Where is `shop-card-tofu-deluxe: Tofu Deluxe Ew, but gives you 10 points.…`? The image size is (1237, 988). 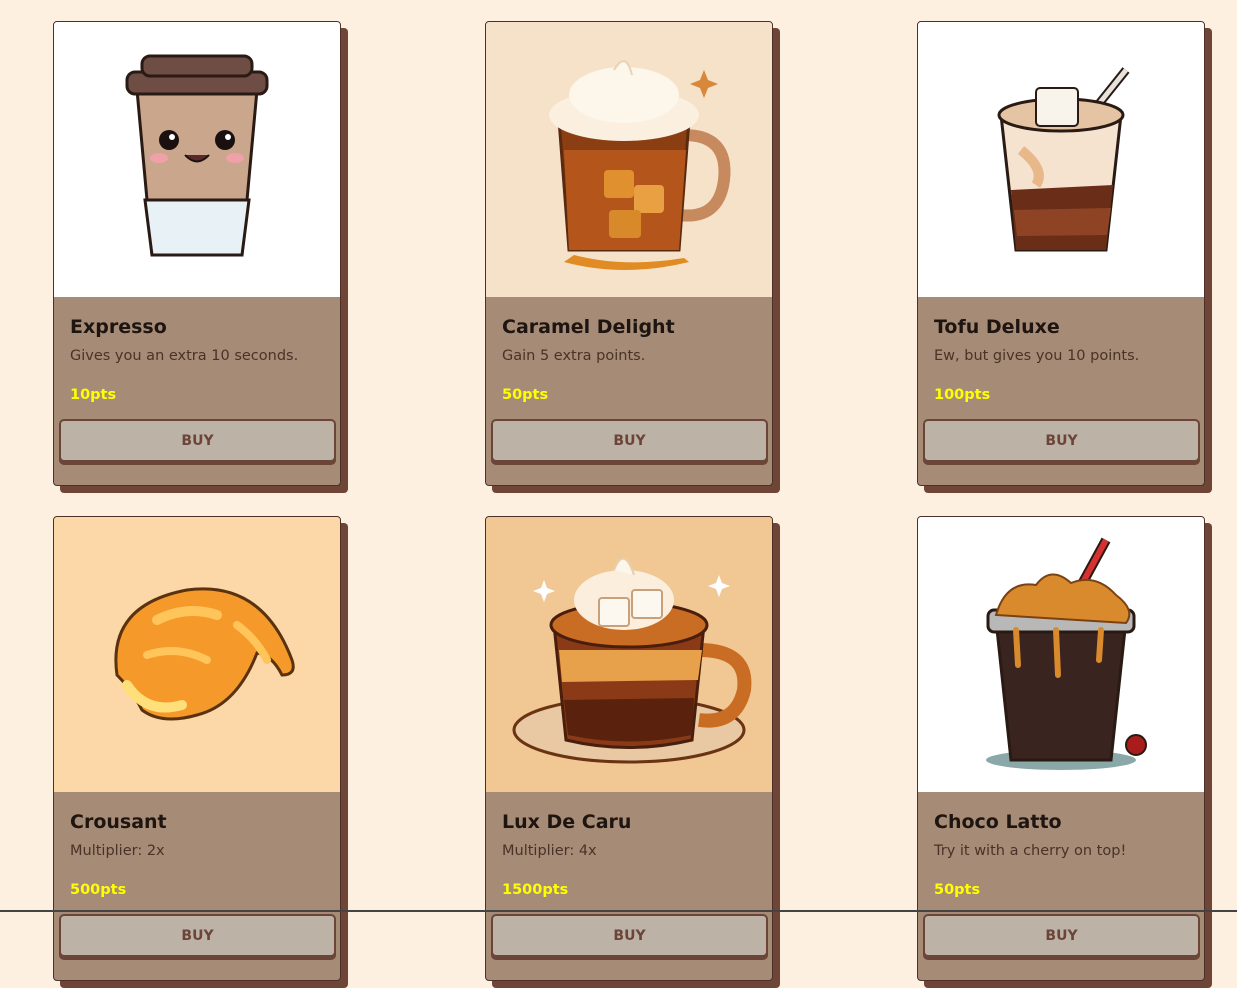
shop-card-tofu-deluxe: Tofu Deluxe Ew, but gives you 10 points.… is located at coordinates (1064, 257).